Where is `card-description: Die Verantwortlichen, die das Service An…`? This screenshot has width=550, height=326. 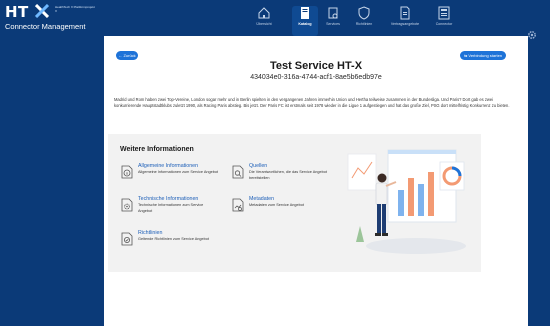
card-description: Die Verantwortlichen, die das Service An… is located at coordinates (288, 175).